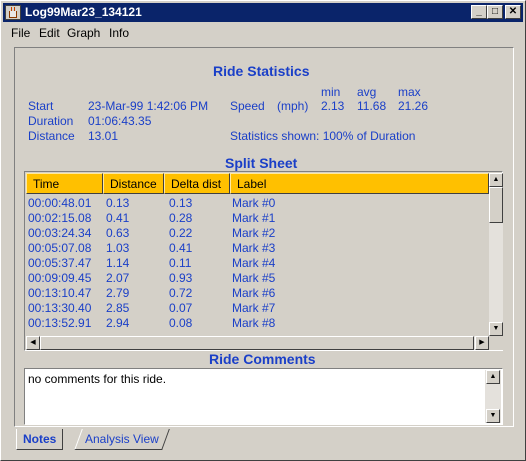 This screenshot has height=461, width=526. I want to click on cell-delta-dist: 0.28, so click(181, 218).